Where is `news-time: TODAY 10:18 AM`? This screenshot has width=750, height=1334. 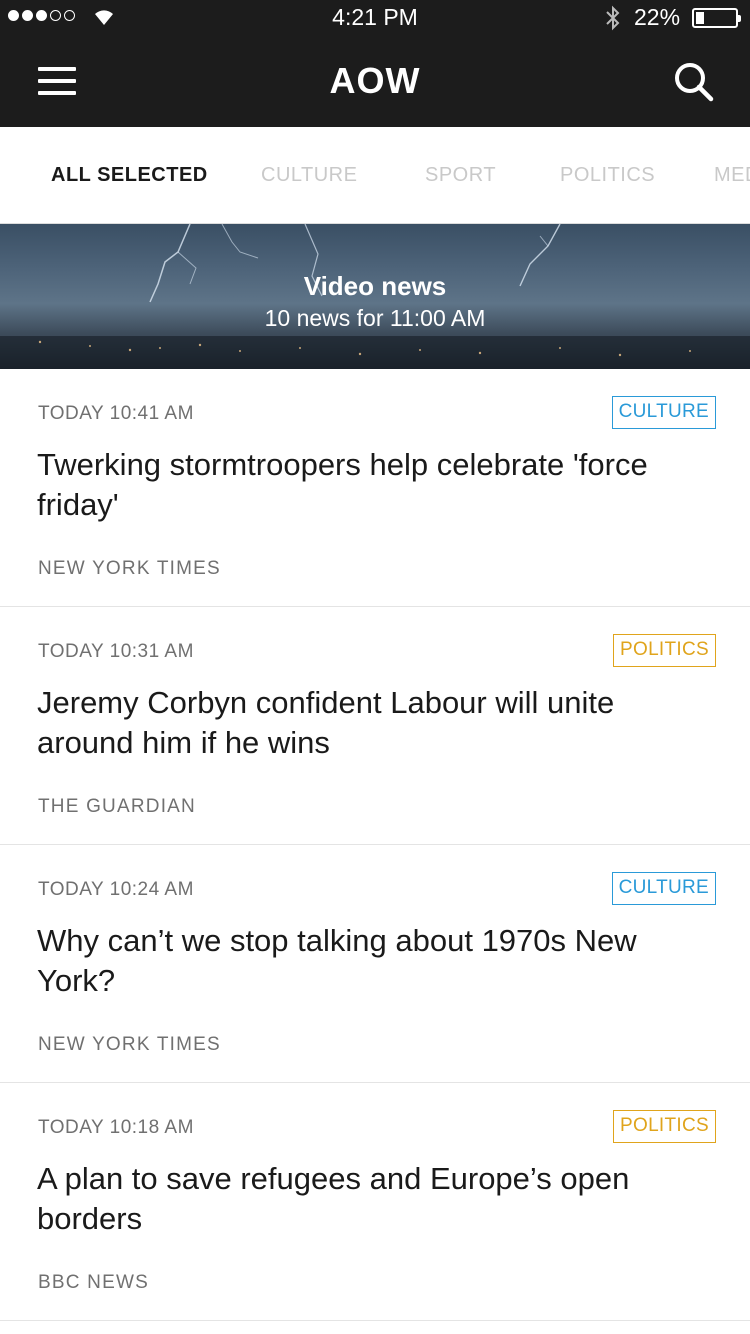
news-time: TODAY 10:18 AM is located at coordinates (116, 1127).